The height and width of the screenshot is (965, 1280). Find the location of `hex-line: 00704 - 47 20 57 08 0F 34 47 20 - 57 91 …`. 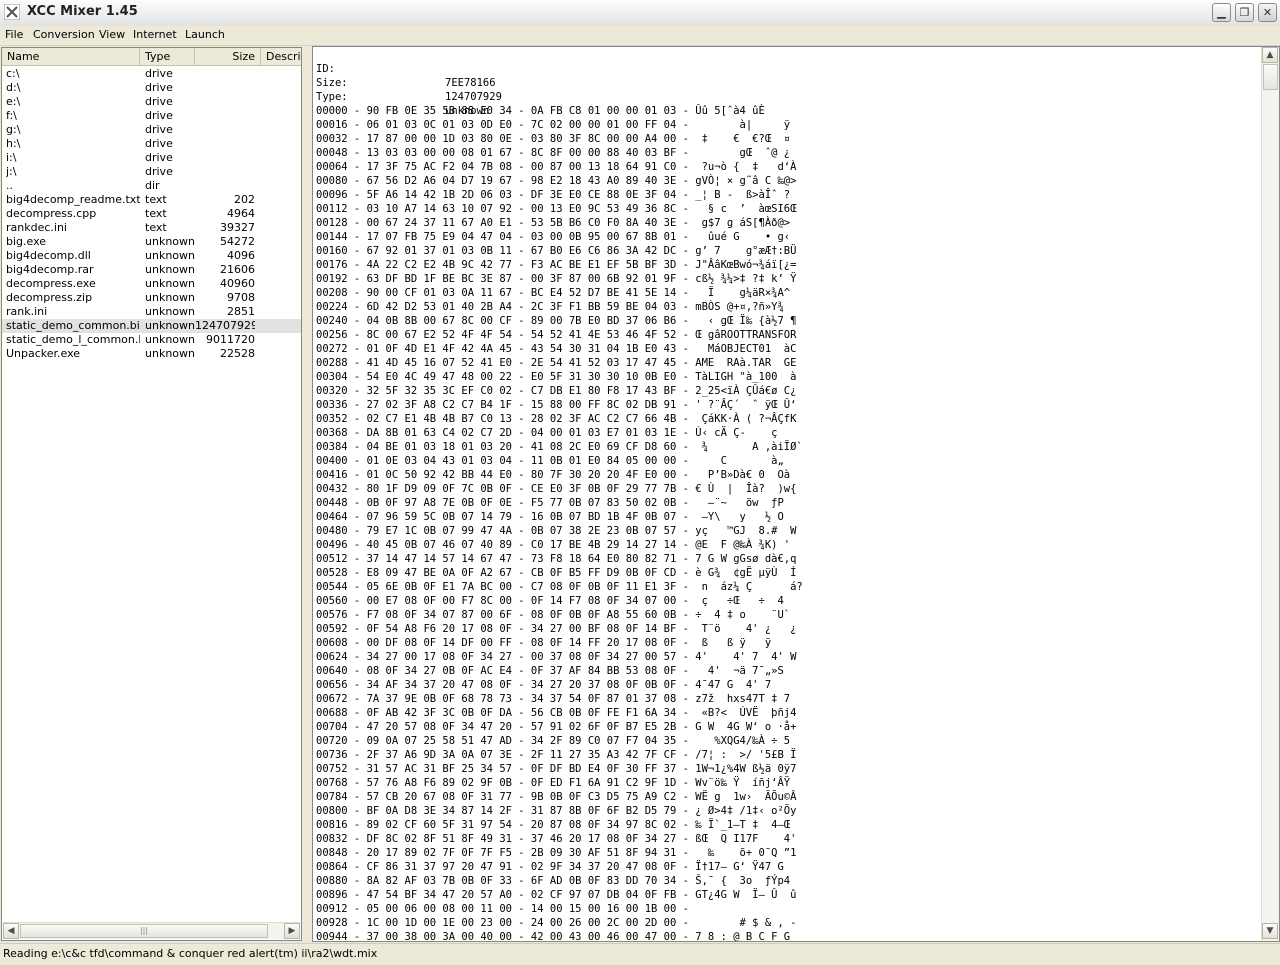

hex-line: 00704 - 47 20 57 08 0F 34 47 20 - 57 91 … is located at coordinates (556, 727).